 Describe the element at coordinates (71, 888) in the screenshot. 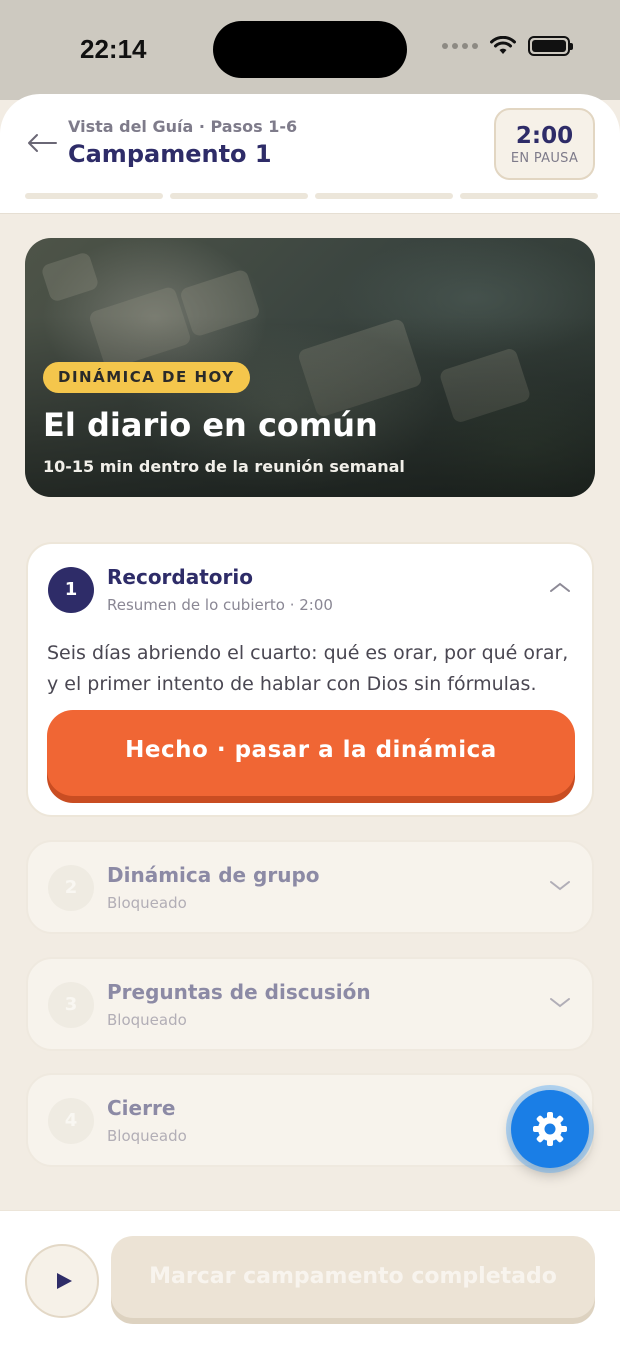

I see `step-number: 2` at that location.